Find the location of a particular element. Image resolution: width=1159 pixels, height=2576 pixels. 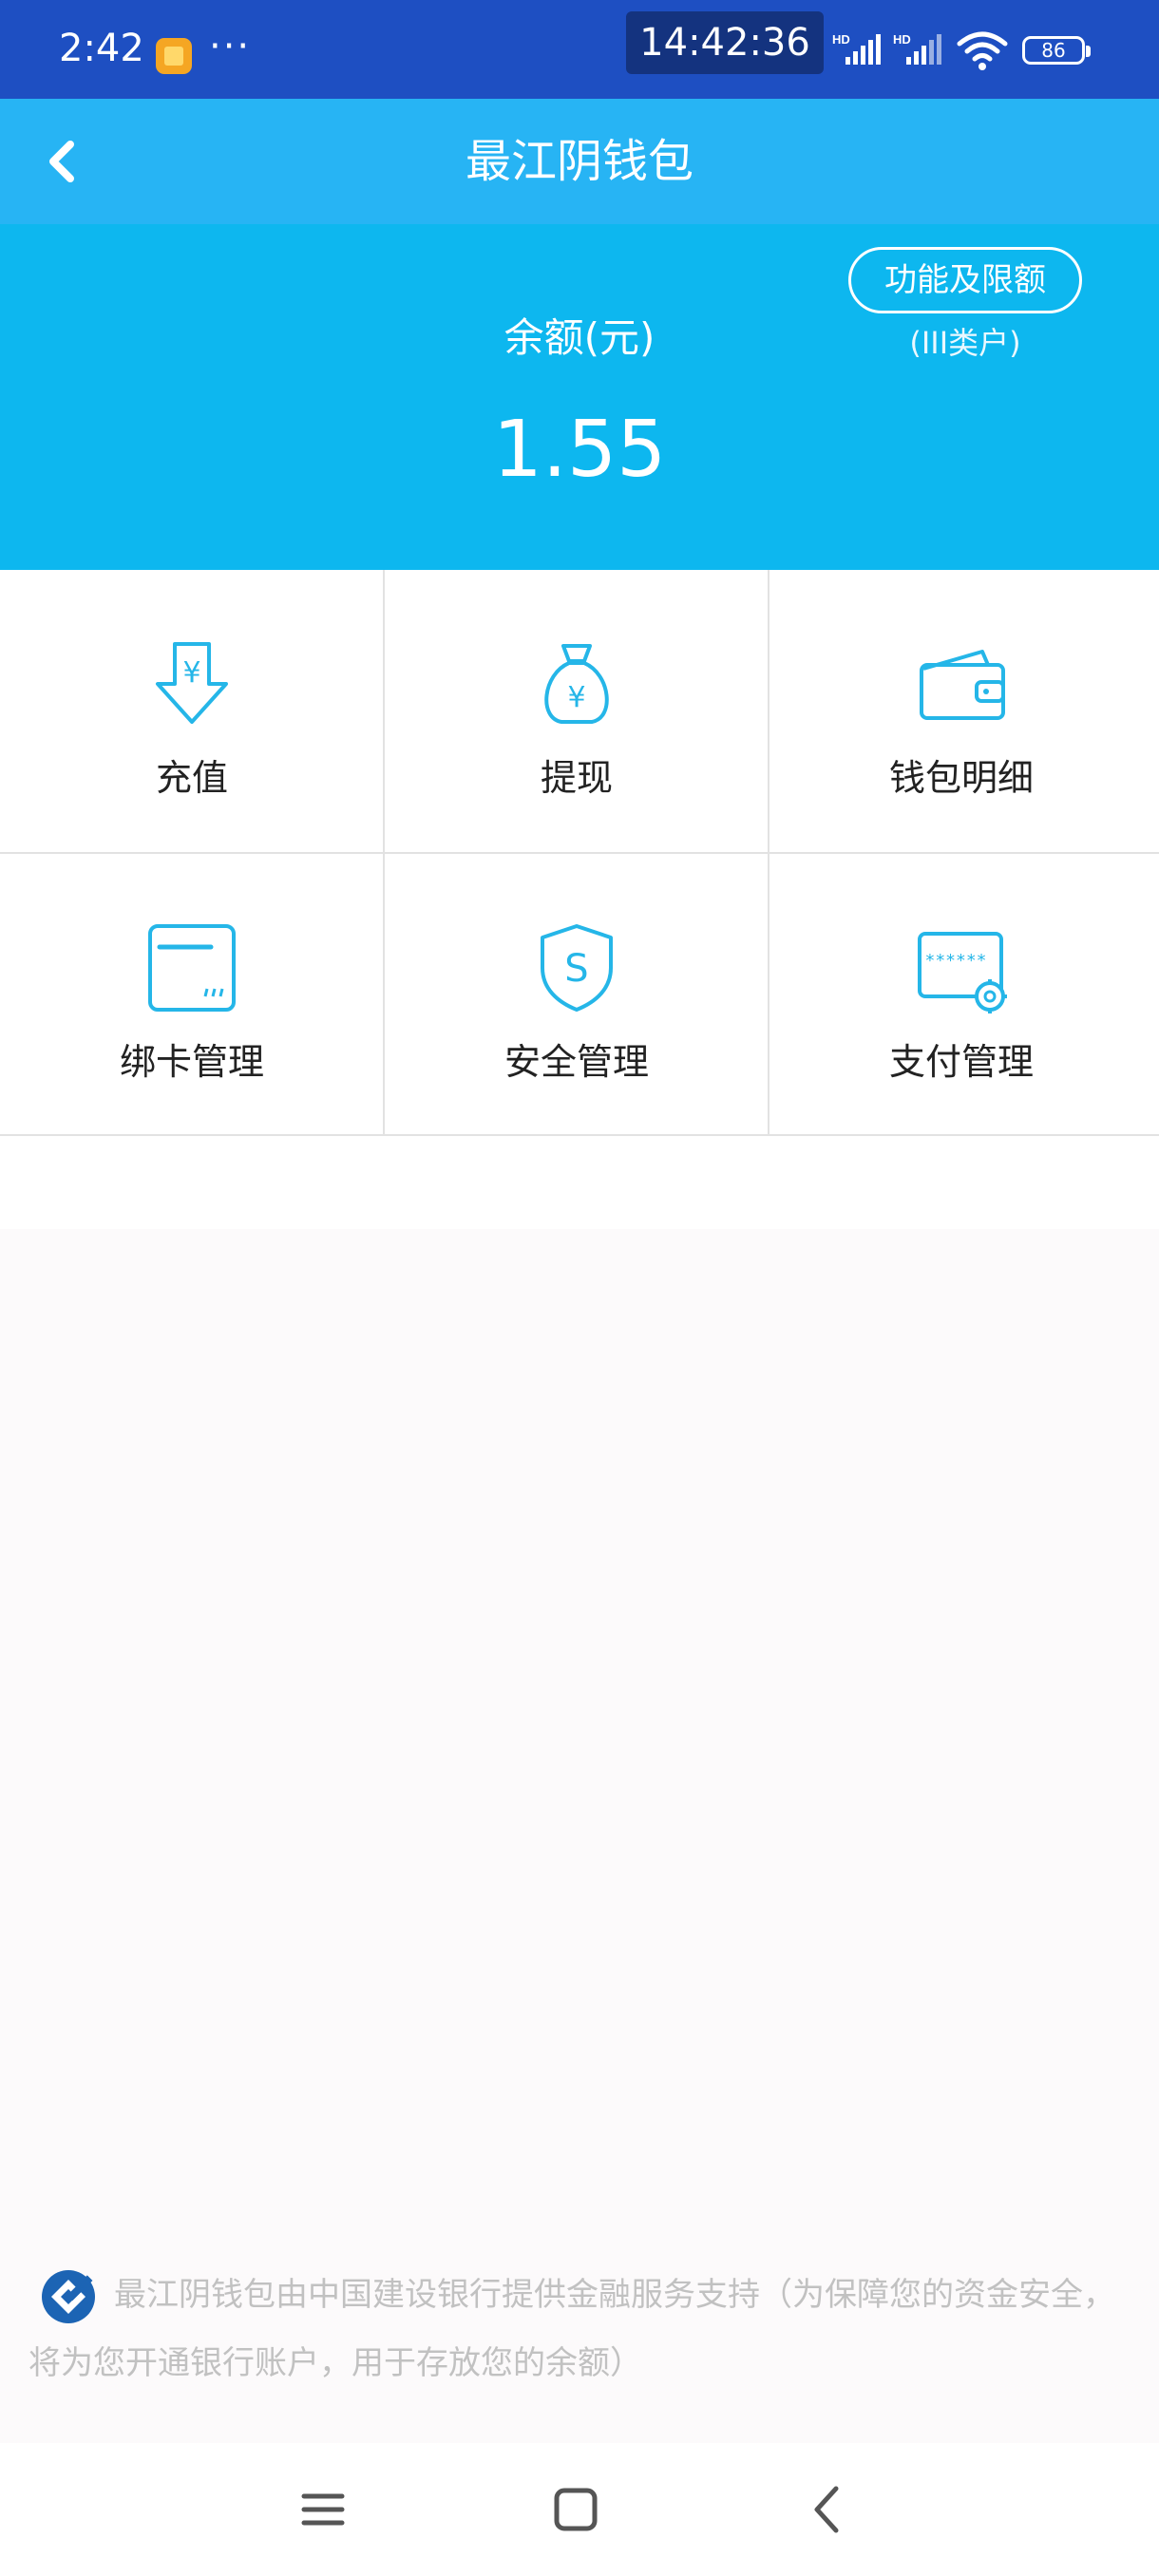

shield-icon: S is located at coordinates (577, 968).